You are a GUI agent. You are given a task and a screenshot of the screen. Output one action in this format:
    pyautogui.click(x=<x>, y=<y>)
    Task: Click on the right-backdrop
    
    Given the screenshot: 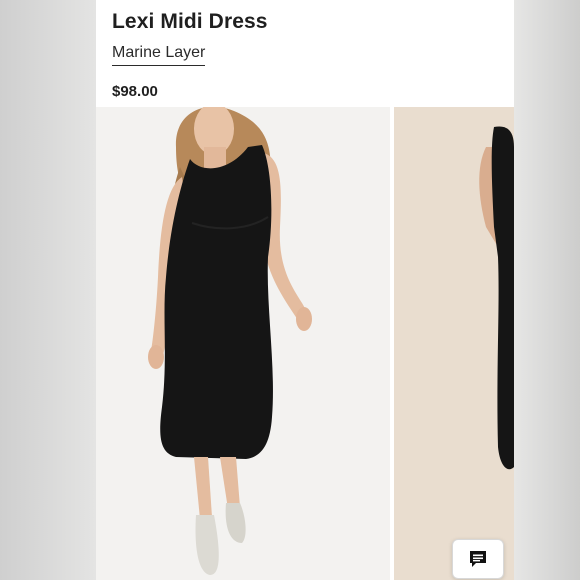 What is the action you would take?
    pyautogui.click(x=547, y=290)
    